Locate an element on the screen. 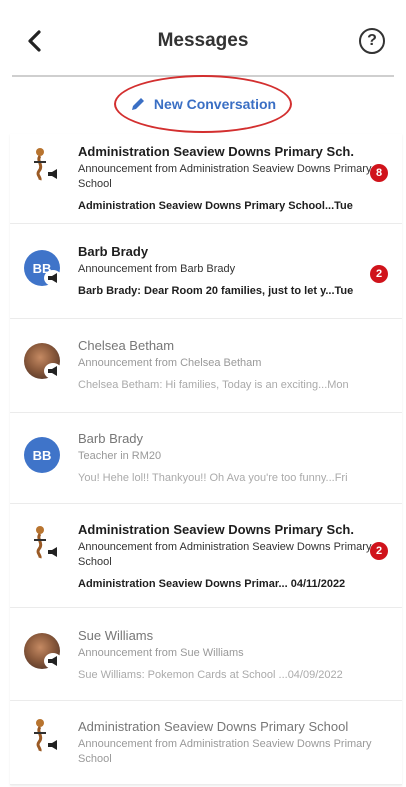  conversation-subtitle: Announcement from Chelsea Betham is located at coordinates (170, 363).